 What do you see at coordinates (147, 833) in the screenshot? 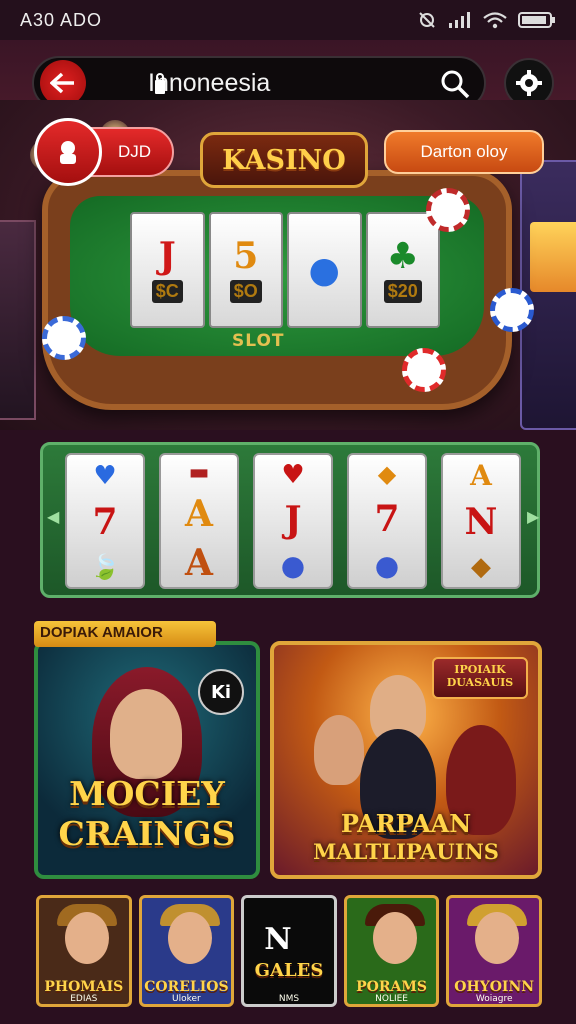
I see `card-title-line2: CRAINGS` at bounding box center [147, 833].